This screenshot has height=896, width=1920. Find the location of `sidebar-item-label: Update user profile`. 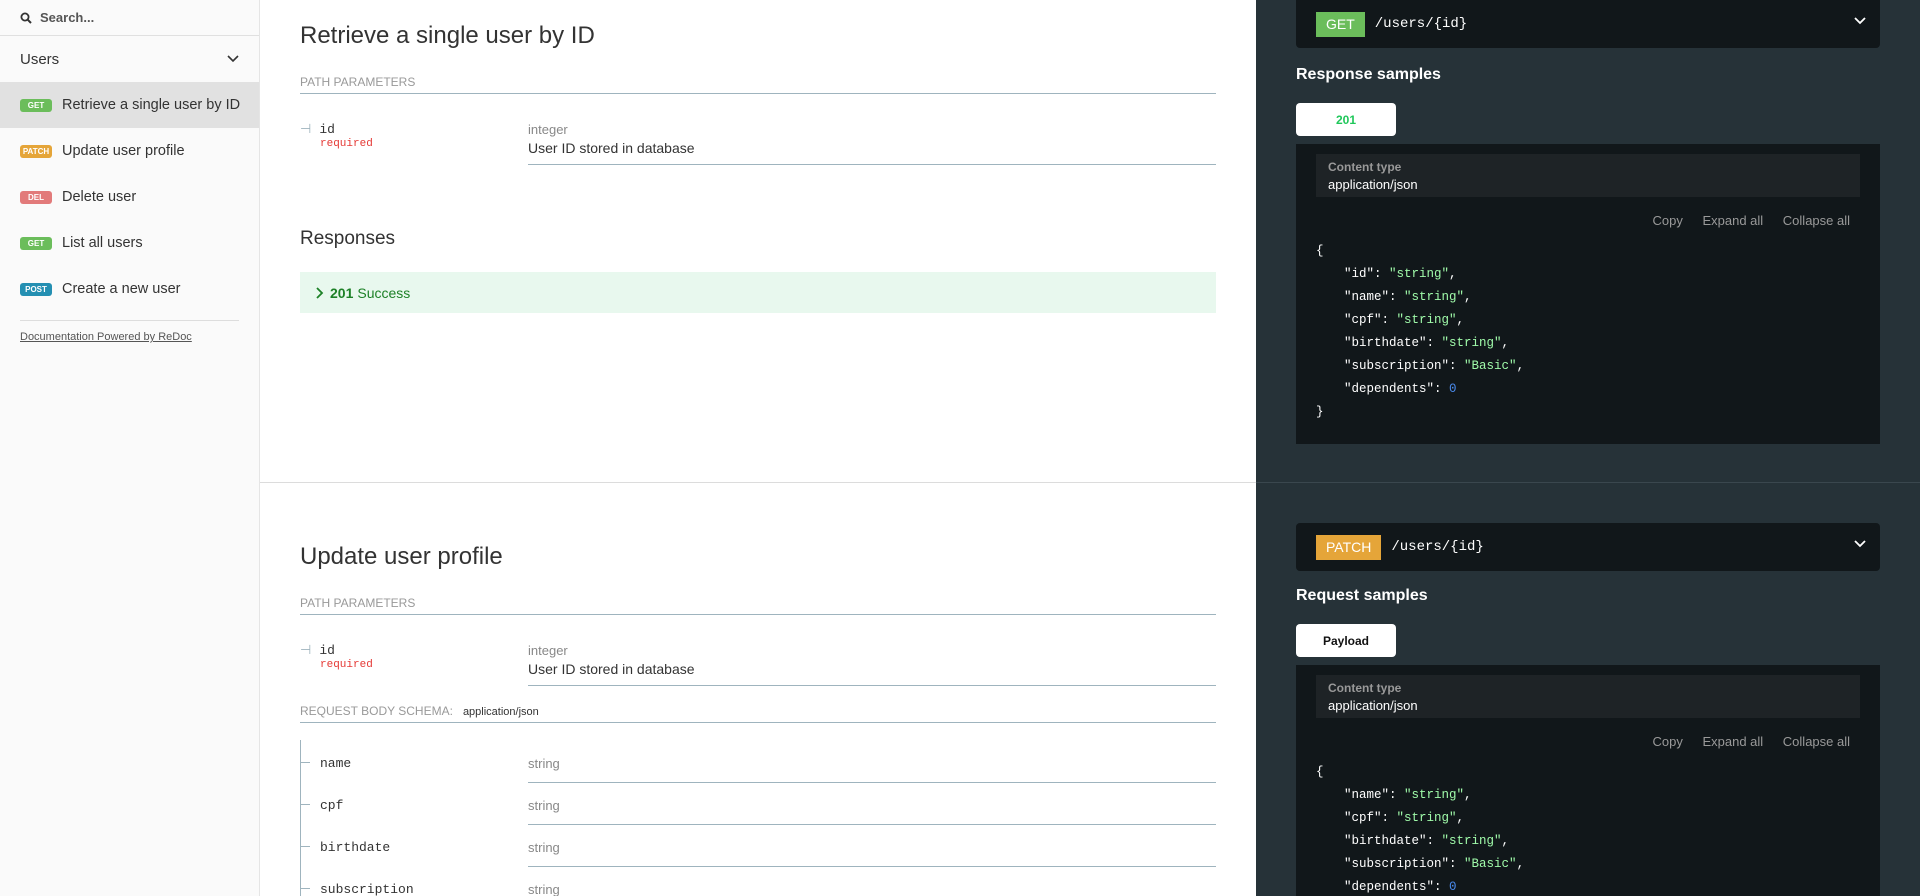

sidebar-item-label: Update user profile is located at coordinates (123, 151).